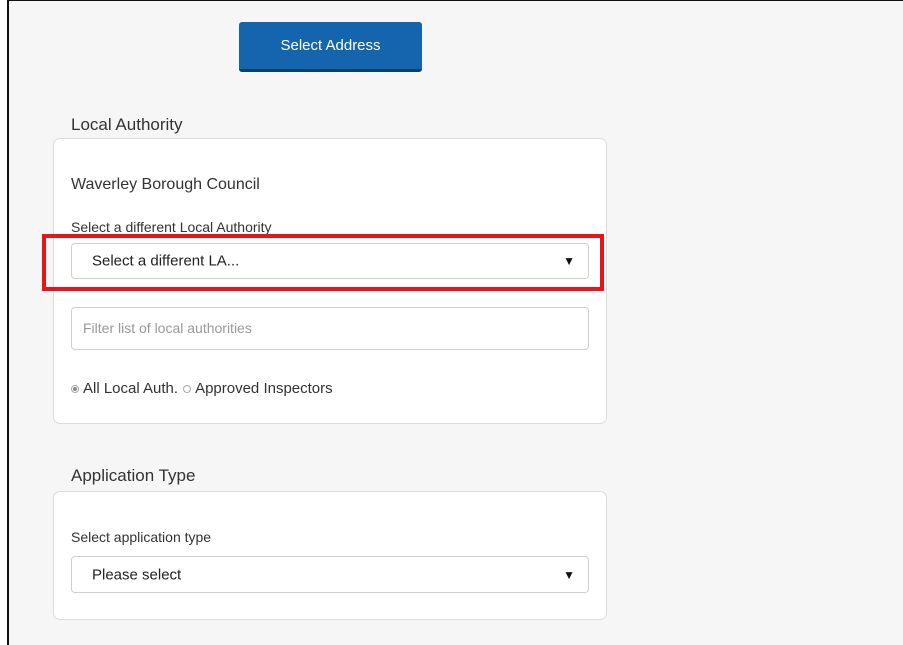 The width and height of the screenshot is (903, 645). What do you see at coordinates (165, 184) in the screenshot?
I see `current-local-authority: Waverley Borough Council` at bounding box center [165, 184].